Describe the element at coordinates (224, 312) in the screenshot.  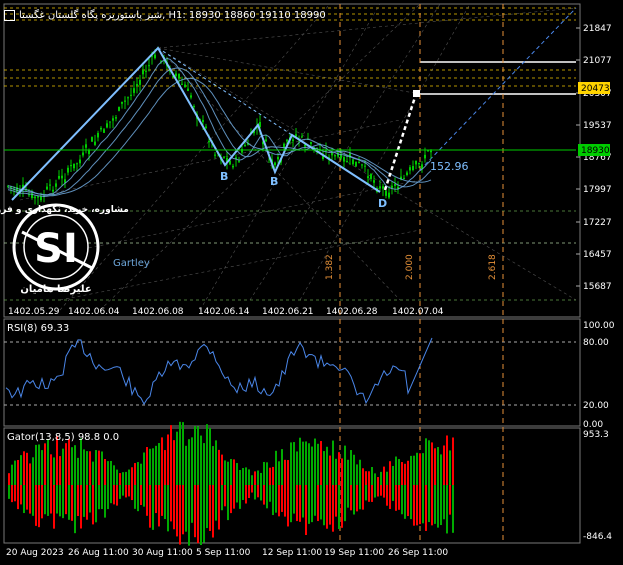
I see `chart-date-label: 1402.06.14` at that location.